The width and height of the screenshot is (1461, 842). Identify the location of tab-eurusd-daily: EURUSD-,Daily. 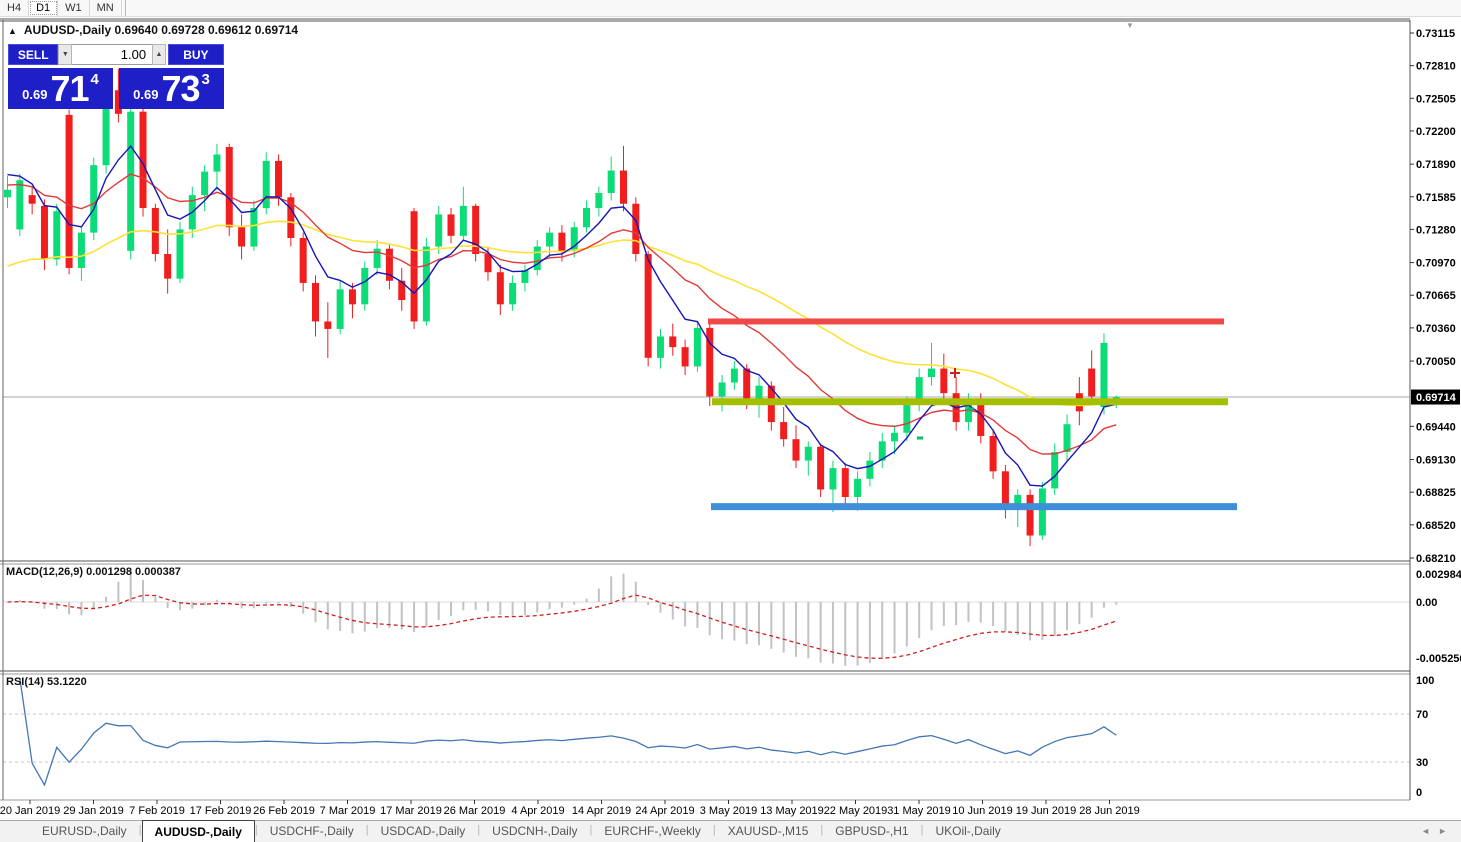
(84, 831).